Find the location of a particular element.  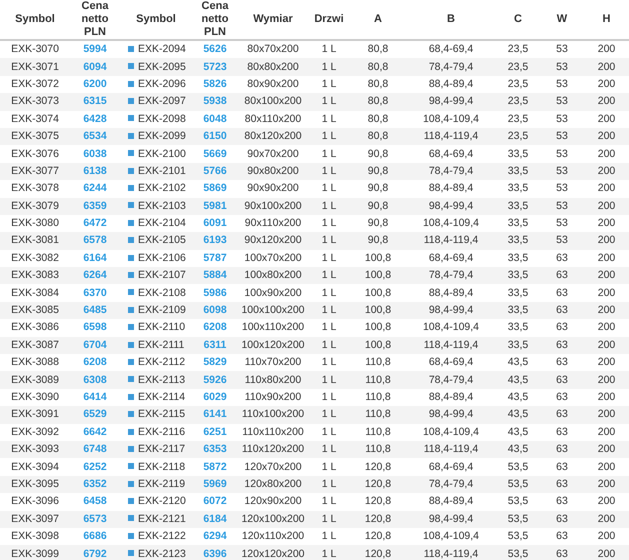

table-cell: EXK-2119 is located at coordinates (162, 484).